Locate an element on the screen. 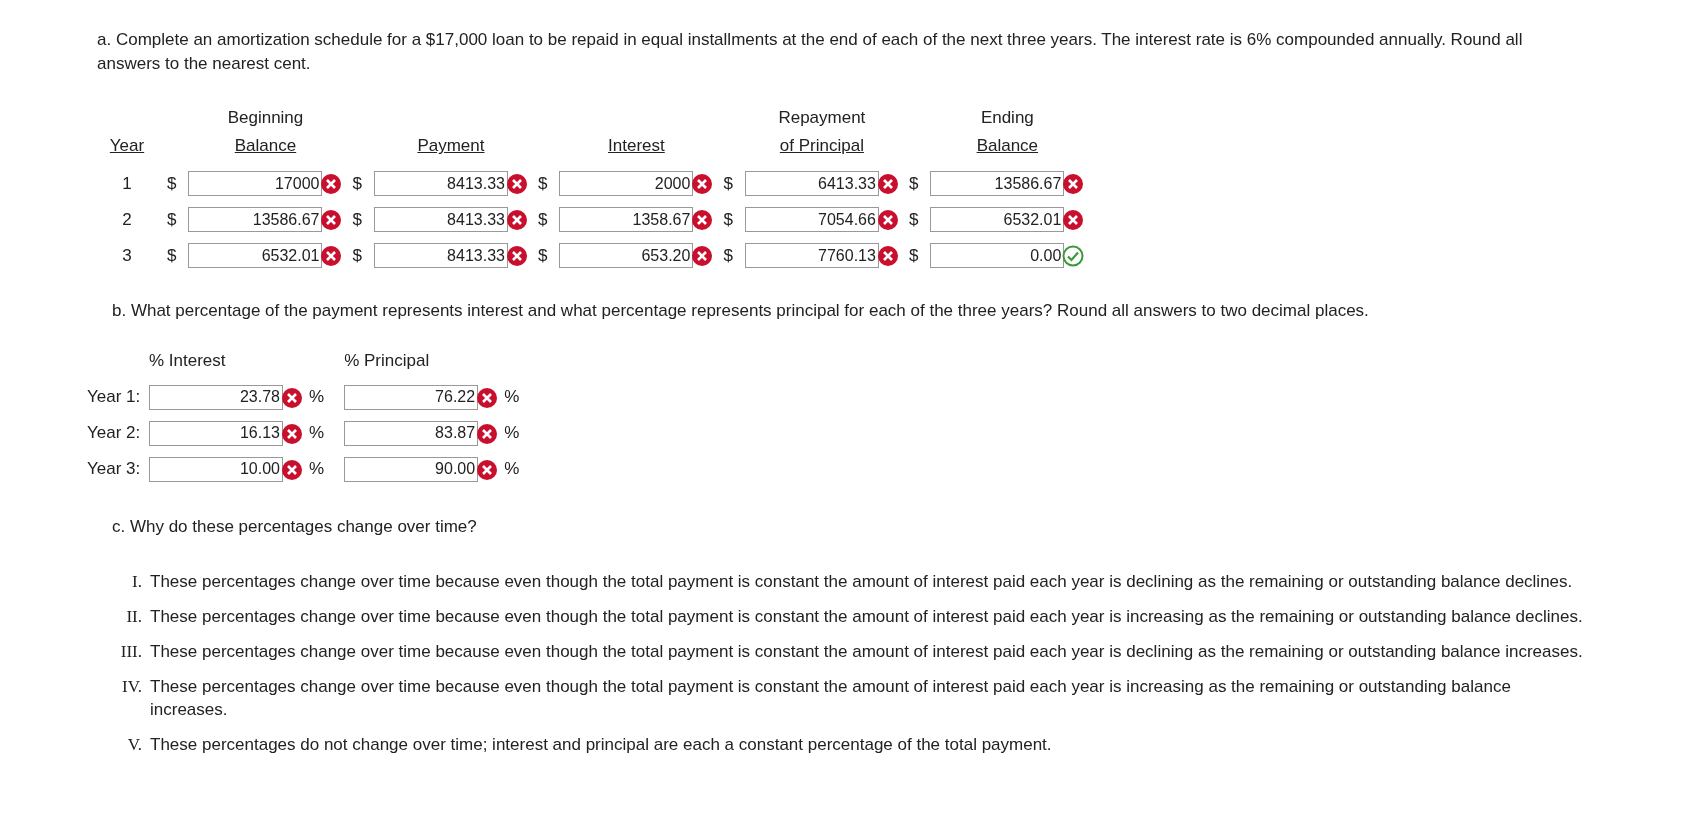  option-numeral: V. is located at coordinates (134, 744).